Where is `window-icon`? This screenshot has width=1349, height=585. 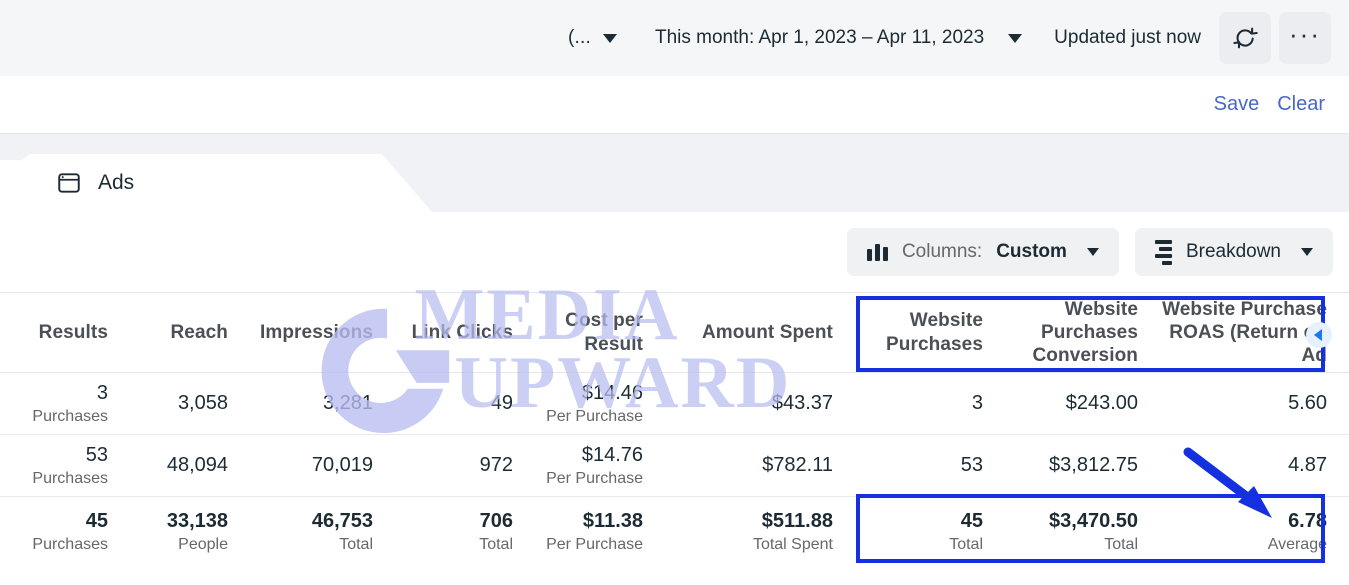 window-icon is located at coordinates (69, 183).